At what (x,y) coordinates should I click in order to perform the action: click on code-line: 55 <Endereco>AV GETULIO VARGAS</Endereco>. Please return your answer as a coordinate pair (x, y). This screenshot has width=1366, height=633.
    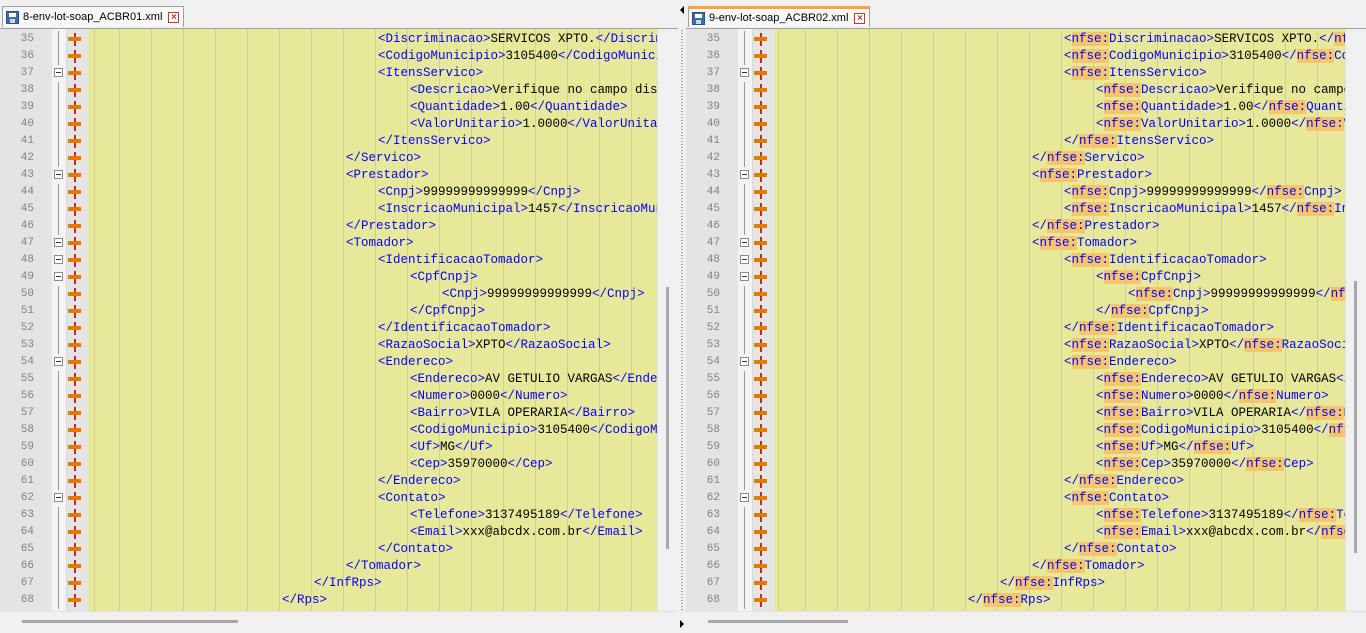
    Looking at the image, I should click on (339, 379).